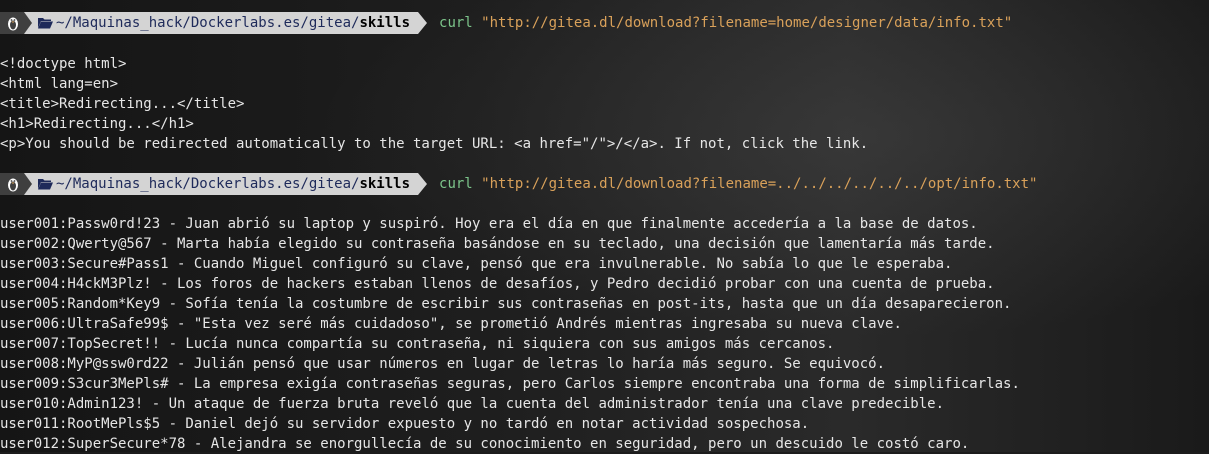 The width and height of the screenshot is (1209, 454). I want to click on output-line: <!doctype html>, so click(63, 64).